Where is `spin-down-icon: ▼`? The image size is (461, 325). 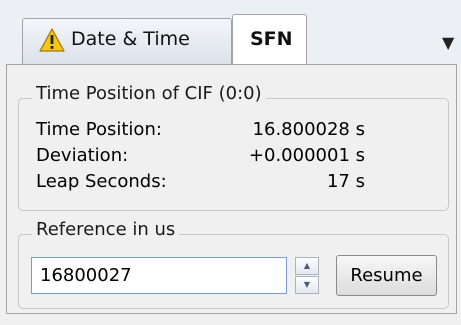 spin-down-icon: ▼ is located at coordinates (307, 285).